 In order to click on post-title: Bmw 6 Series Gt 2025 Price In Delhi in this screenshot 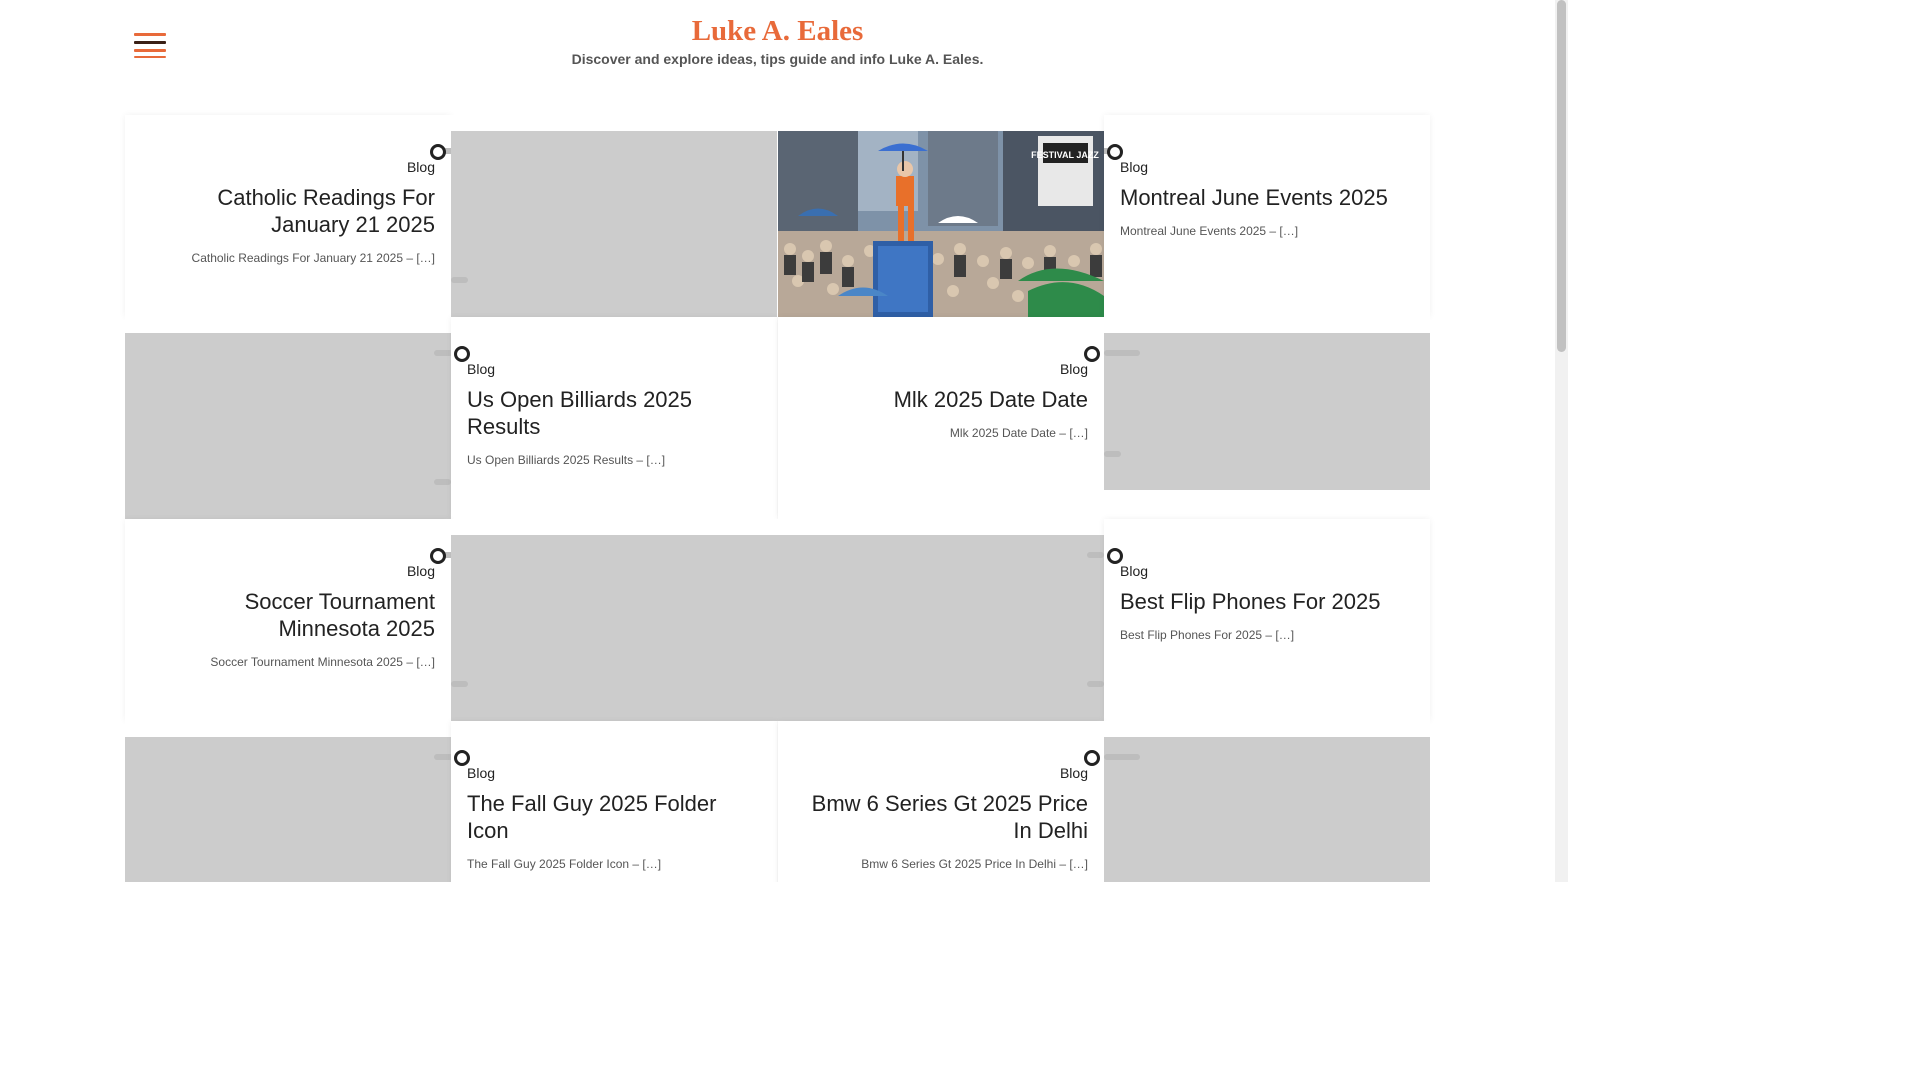, I will do `click(941, 817)`.